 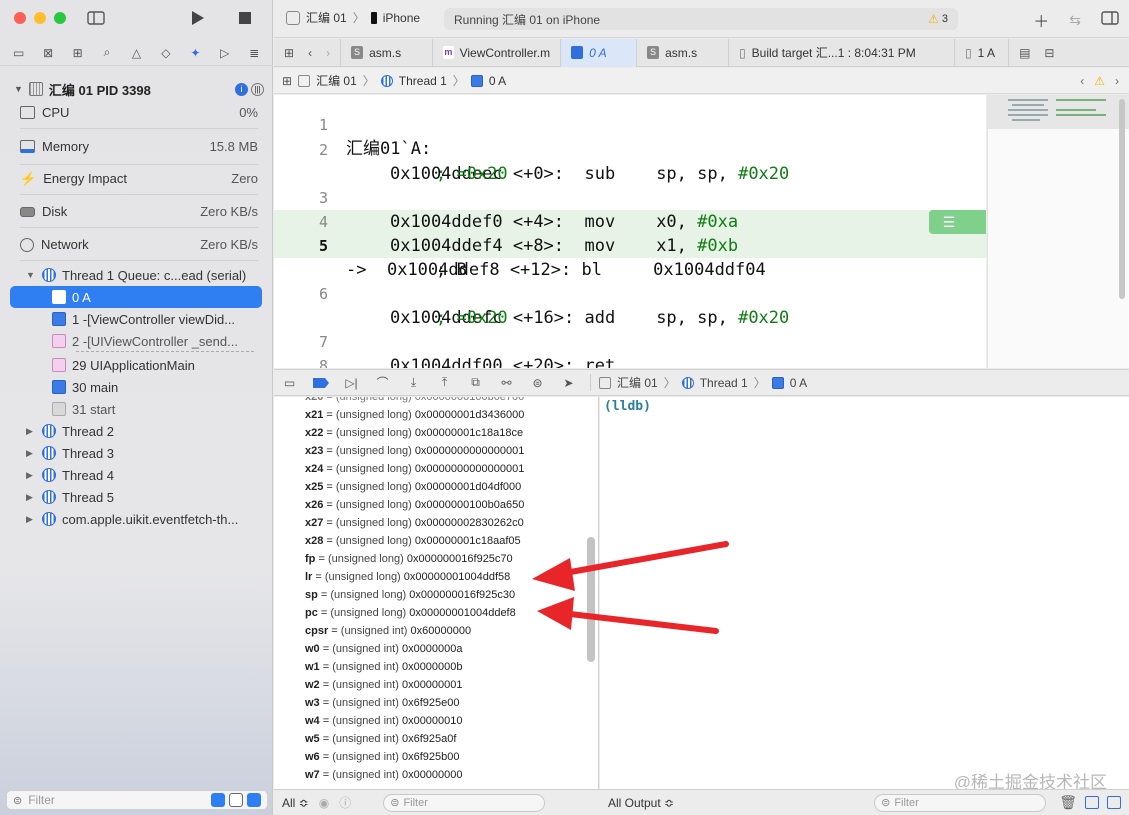 What do you see at coordinates (414, 433) in the screenshot?
I see `variable-row: x22 = (unsigned long) 0x00000001c18a18ce` at bounding box center [414, 433].